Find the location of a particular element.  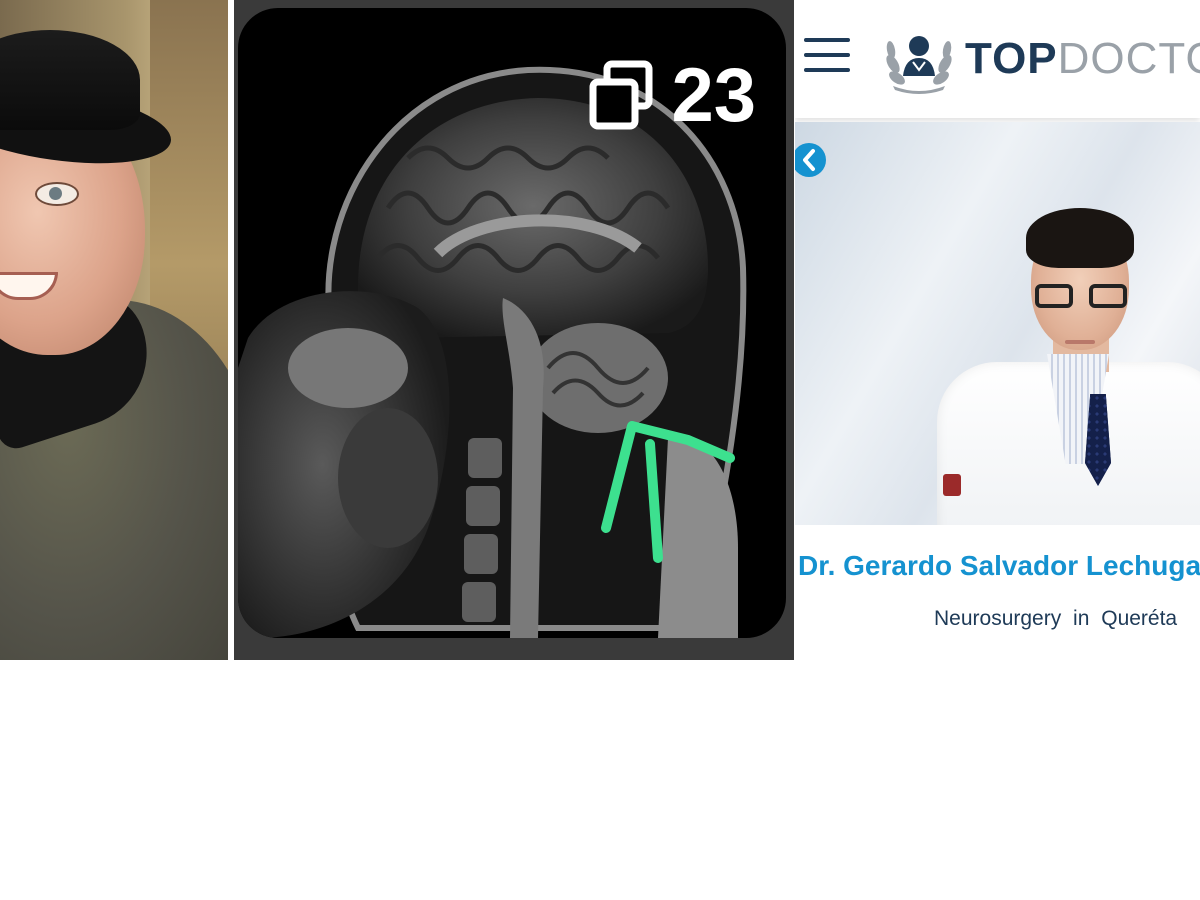

doctor-coat-badge is located at coordinates (952, 485).